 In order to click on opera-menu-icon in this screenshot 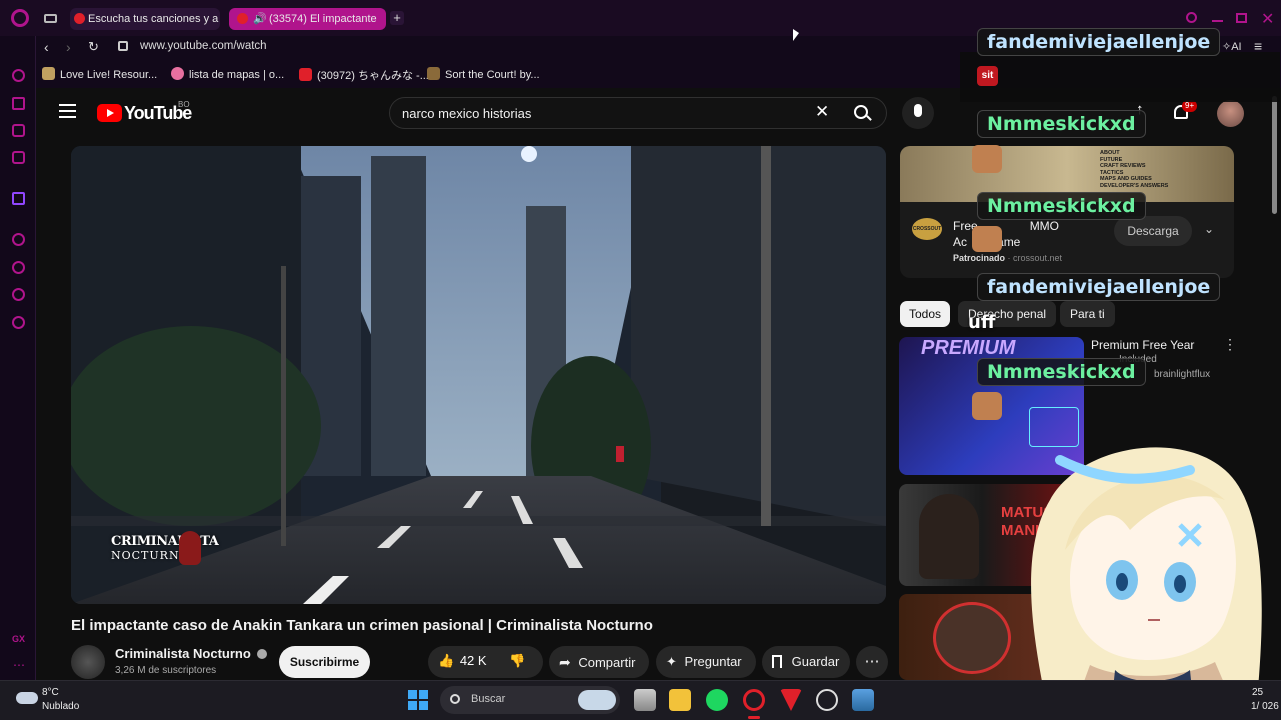, I will do `click(20, 18)`.